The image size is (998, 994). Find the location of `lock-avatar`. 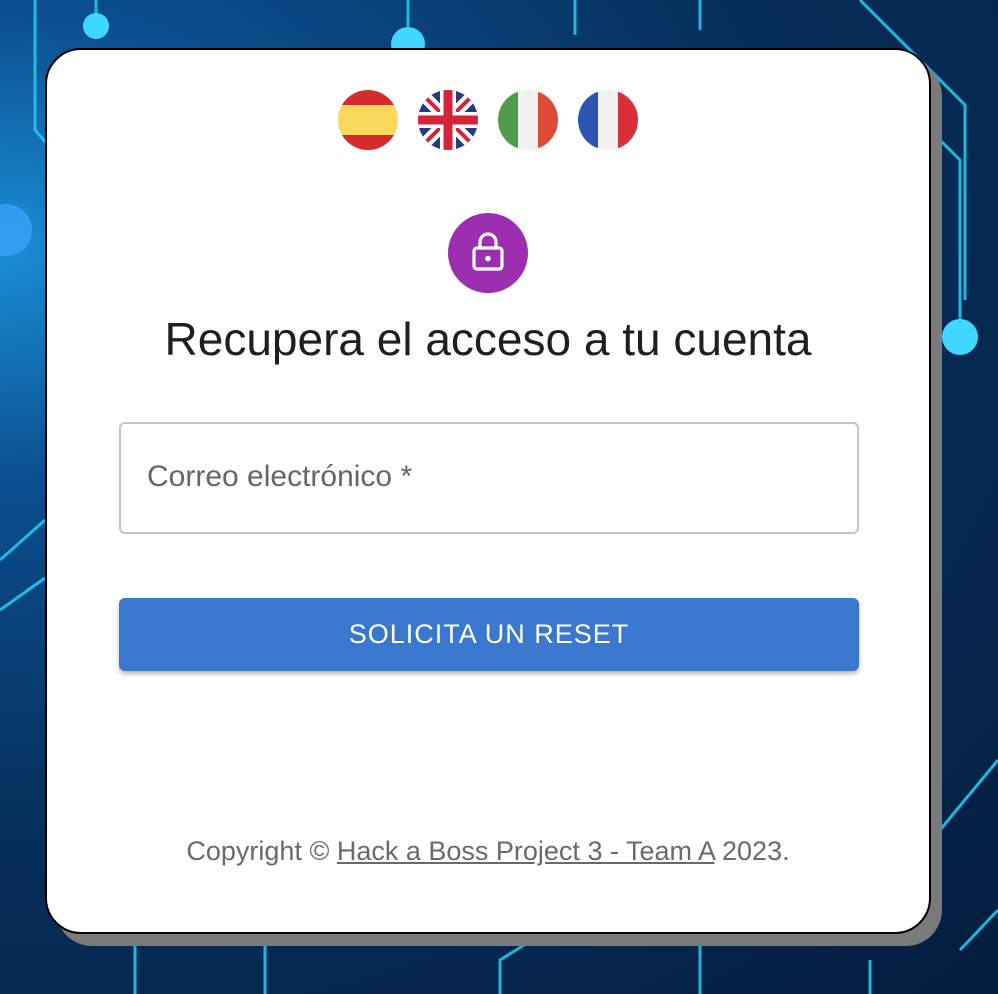

lock-avatar is located at coordinates (488, 253).